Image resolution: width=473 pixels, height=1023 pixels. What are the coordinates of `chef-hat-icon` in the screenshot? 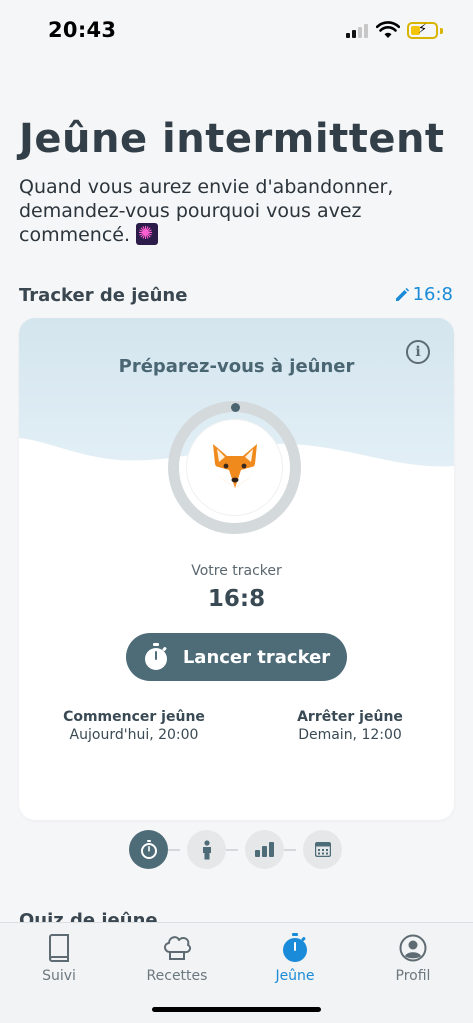 It's located at (178, 948).